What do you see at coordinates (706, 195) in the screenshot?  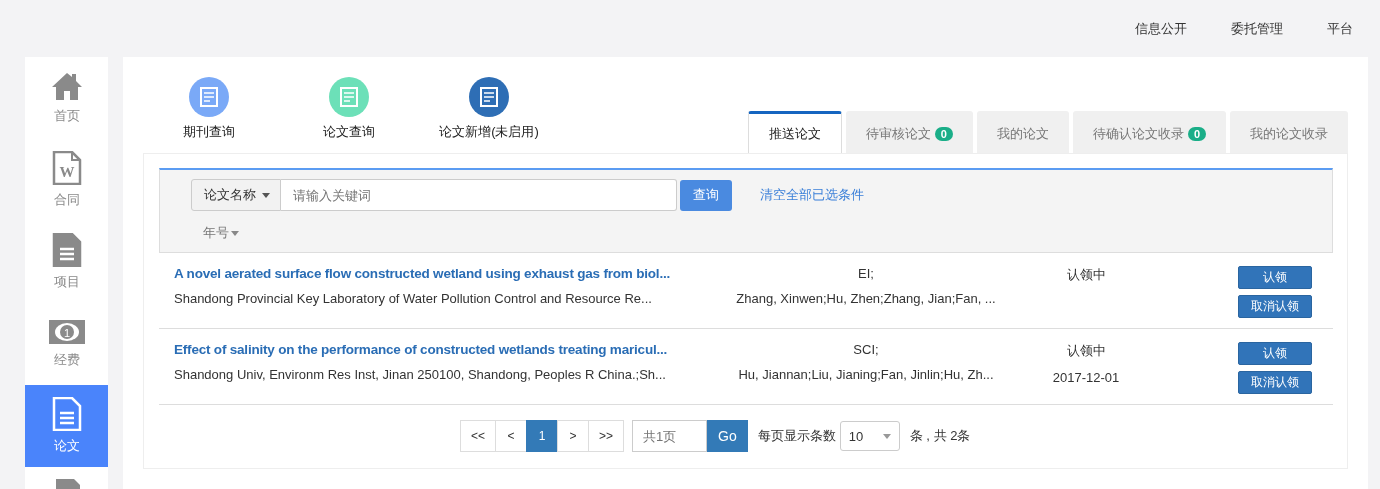 I see `search-button: 查询` at bounding box center [706, 195].